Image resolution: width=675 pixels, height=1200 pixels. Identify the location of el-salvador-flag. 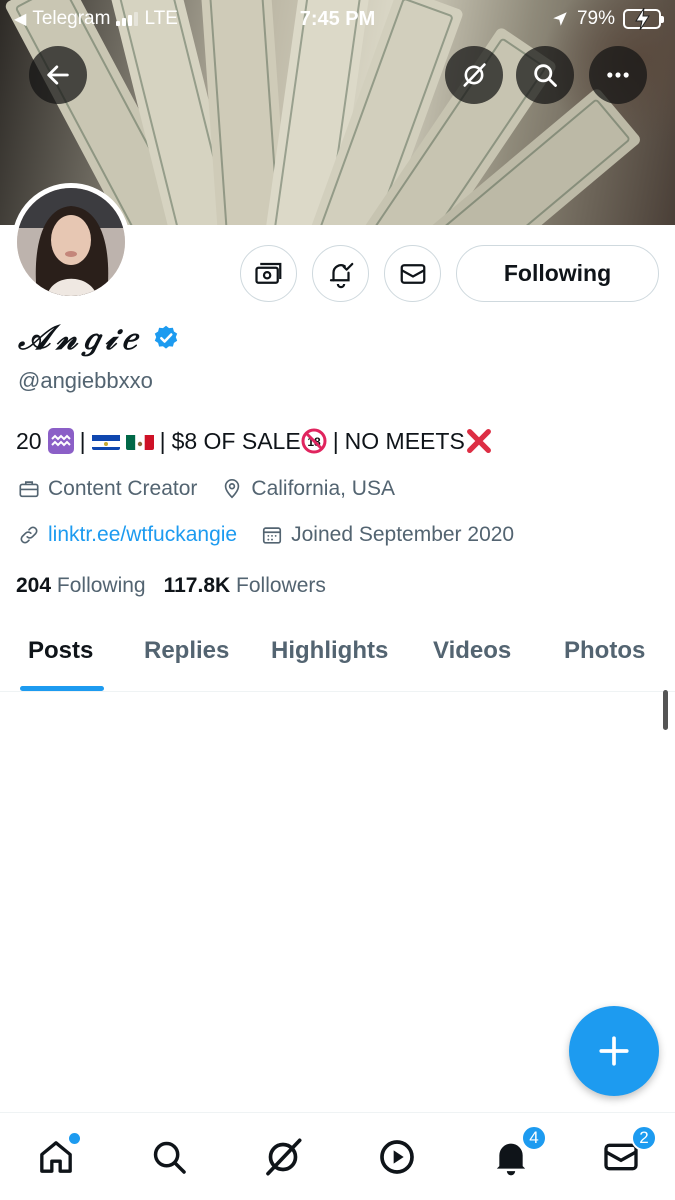
(105, 441).